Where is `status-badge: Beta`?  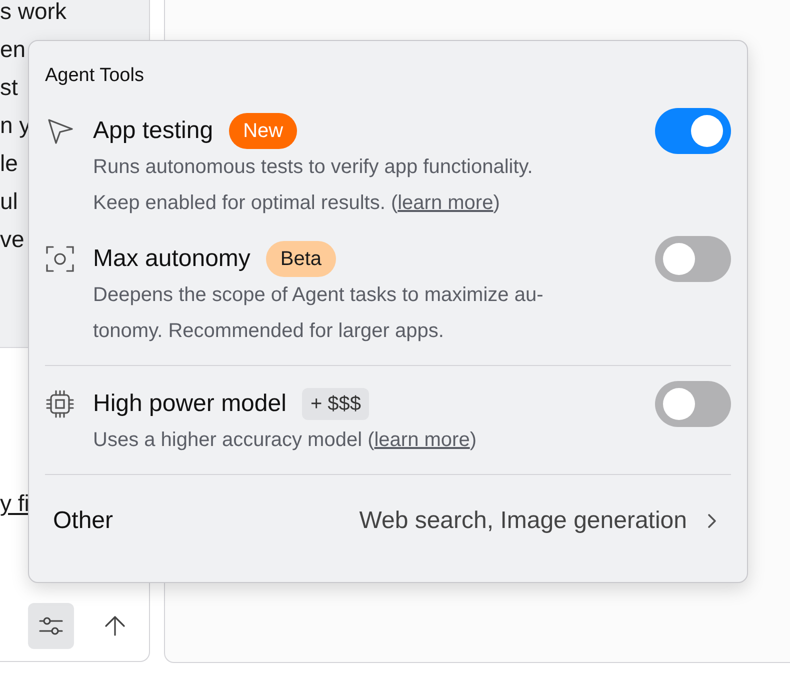
status-badge: Beta is located at coordinates (301, 259).